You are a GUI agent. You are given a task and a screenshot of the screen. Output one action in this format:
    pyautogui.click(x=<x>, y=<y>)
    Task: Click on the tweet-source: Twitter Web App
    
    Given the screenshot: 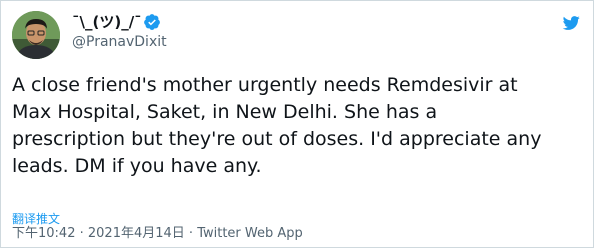 What is the action you would take?
    pyautogui.click(x=250, y=233)
    